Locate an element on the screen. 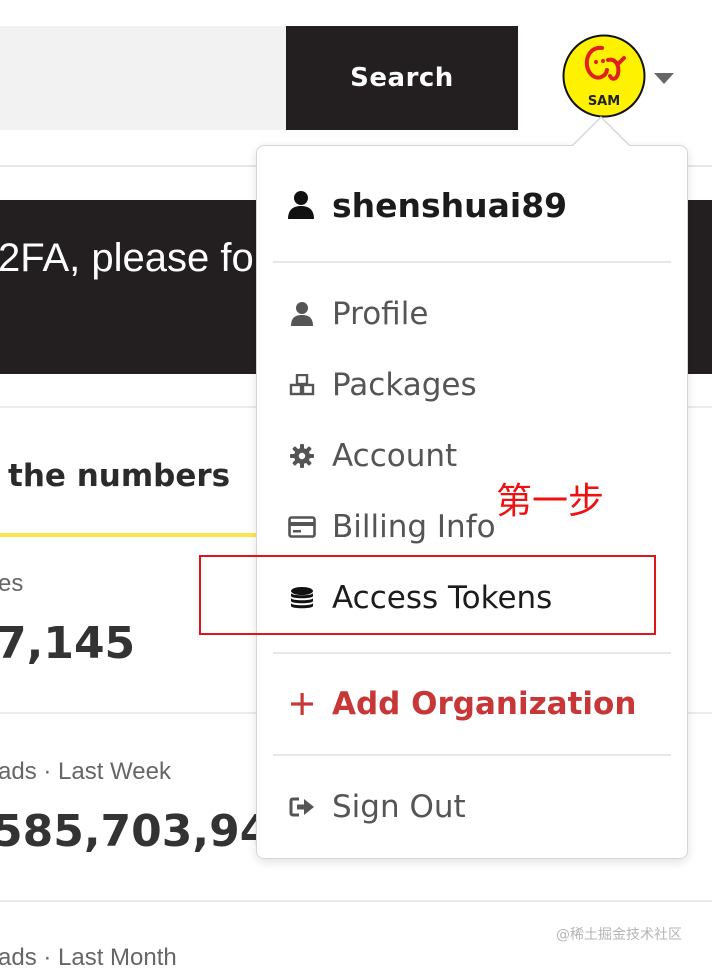  menu-item-sign-out: Sign Out is located at coordinates (376, 807).